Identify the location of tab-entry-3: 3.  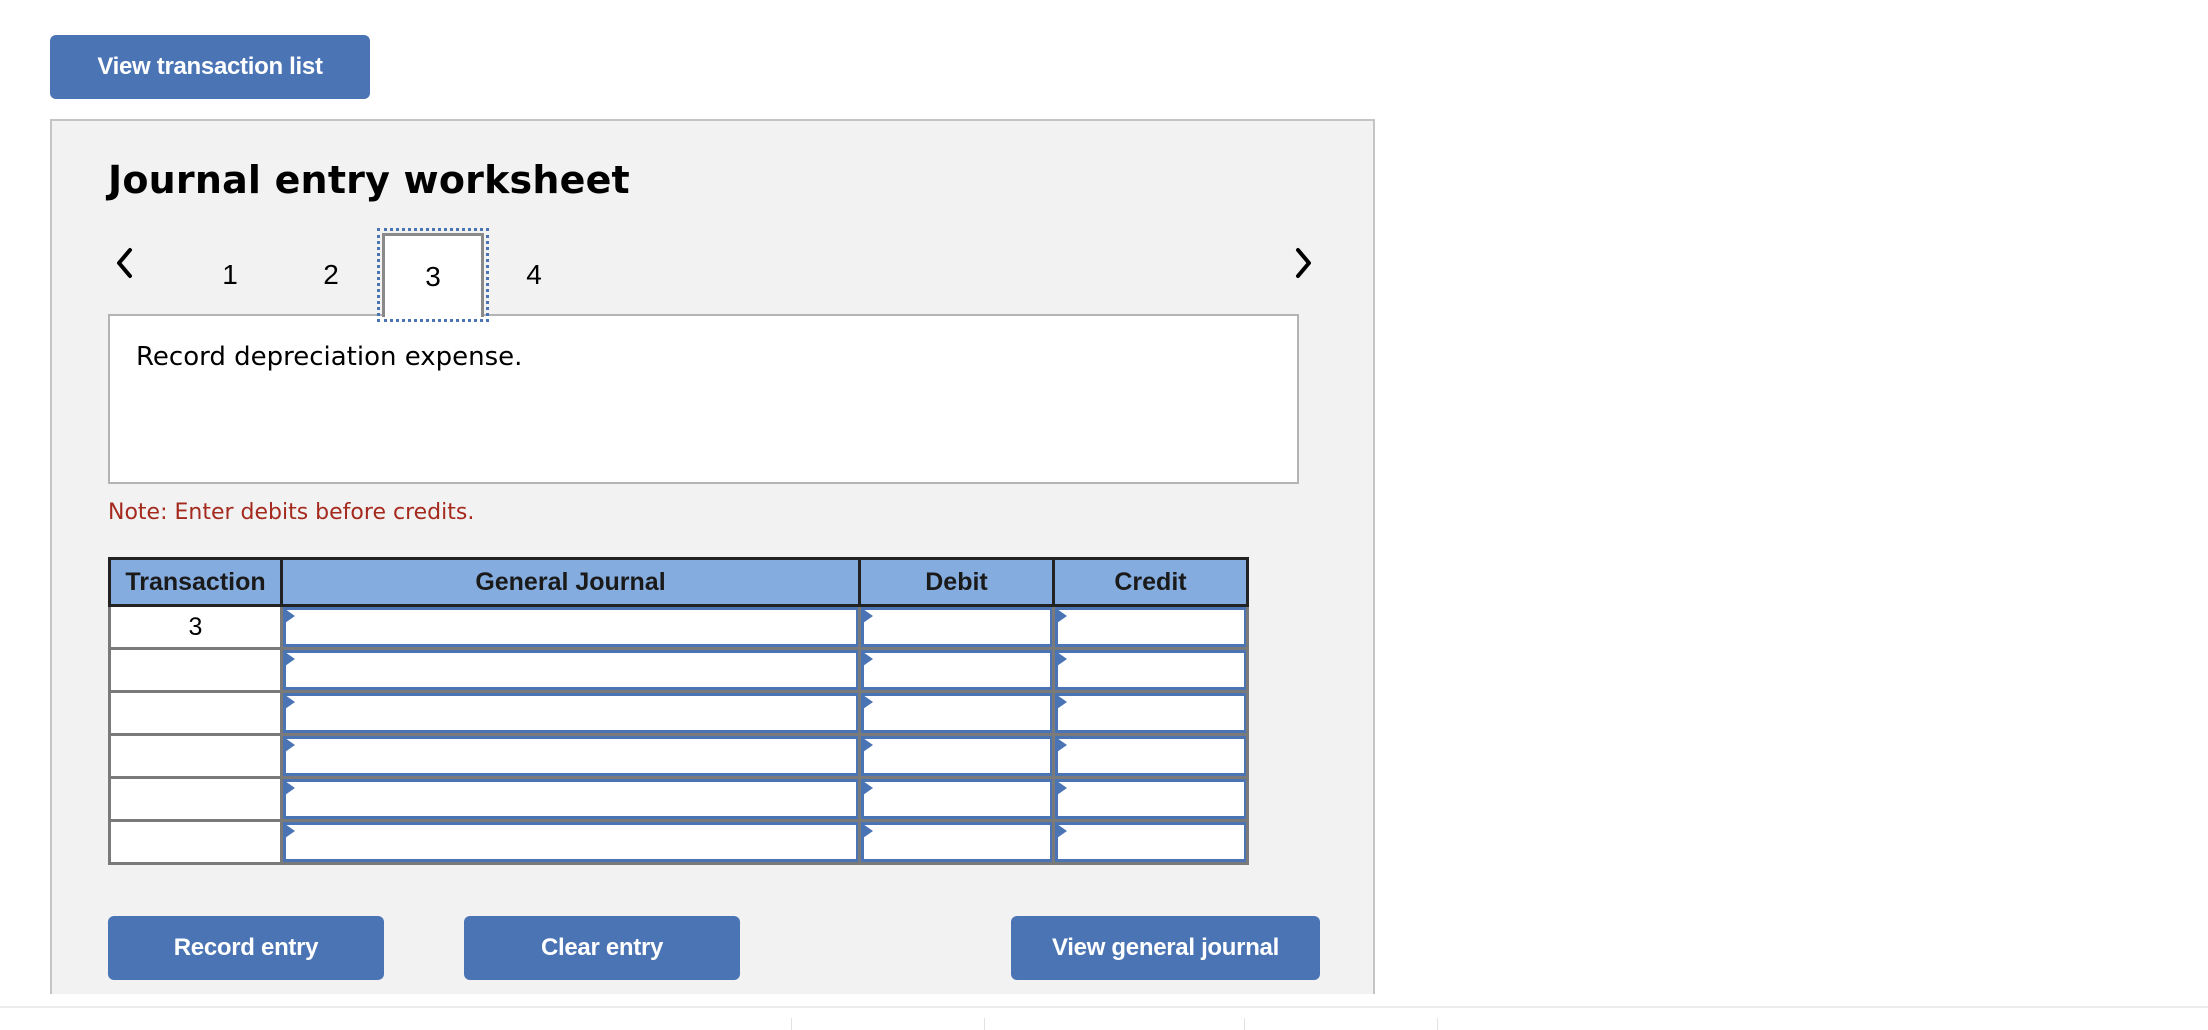
(433, 275).